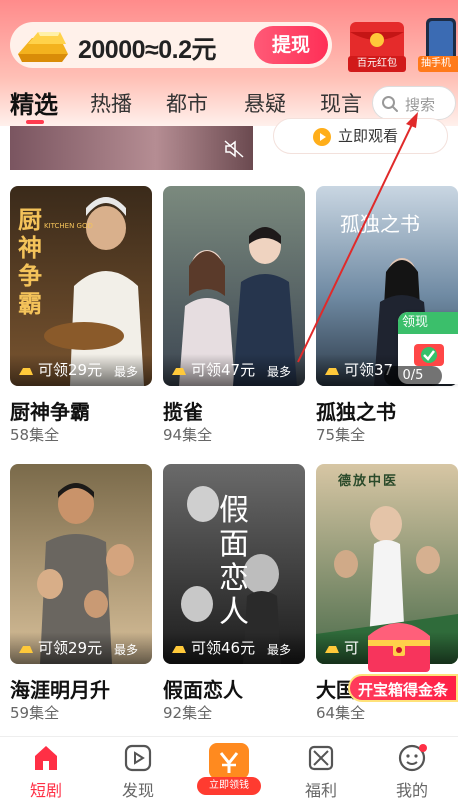 Image resolution: width=458 pixels, height=802 pixels. What do you see at coordinates (412, 758) in the screenshot?
I see `smile-face-icon` at bounding box center [412, 758].